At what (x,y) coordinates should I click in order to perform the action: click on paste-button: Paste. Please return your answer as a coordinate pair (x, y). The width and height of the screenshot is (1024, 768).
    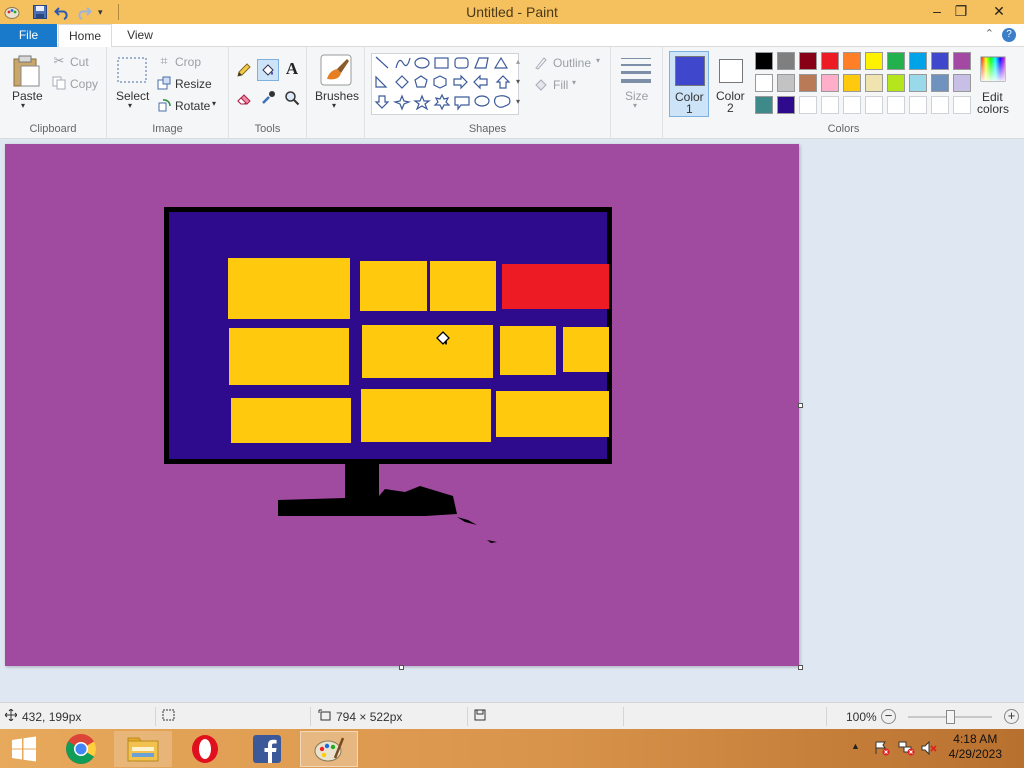
    Looking at the image, I should click on (27, 96).